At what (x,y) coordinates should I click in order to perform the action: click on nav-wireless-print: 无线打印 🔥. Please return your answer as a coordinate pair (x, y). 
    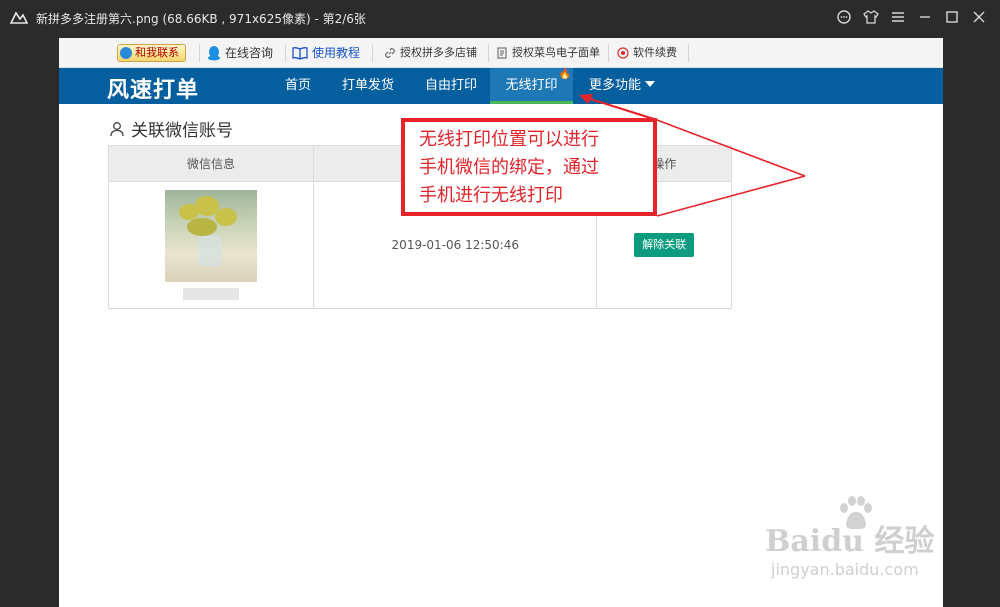
    Looking at the image, I should click on (531, 86).